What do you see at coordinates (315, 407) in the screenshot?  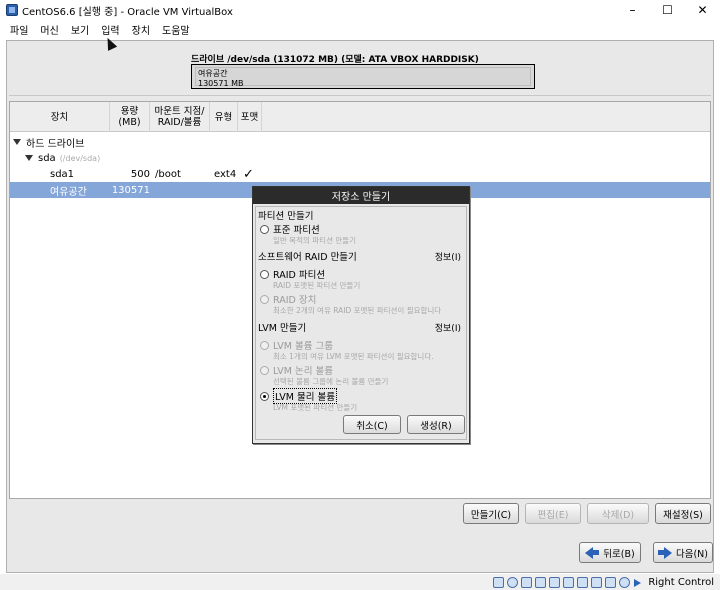 I see `option-desc: LVM 포맷된 파티션 만들기` at bounding box center [315, 407].